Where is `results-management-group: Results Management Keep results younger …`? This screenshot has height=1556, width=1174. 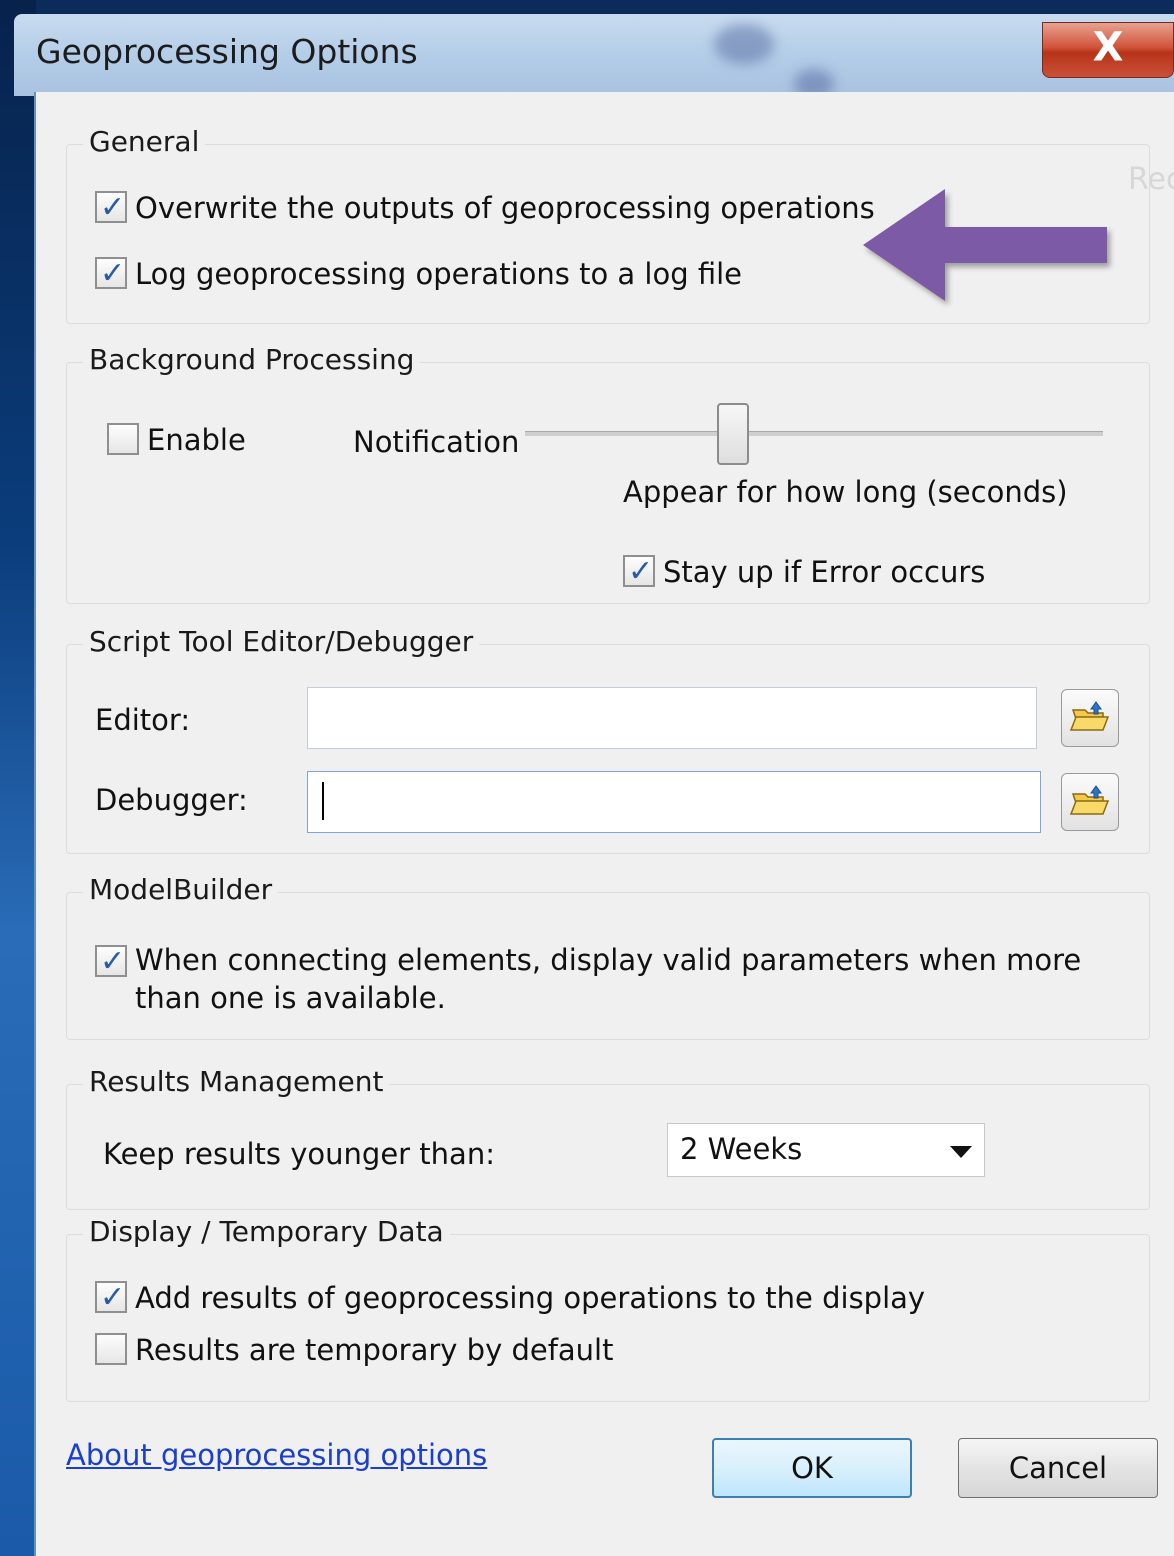 results-management-group: Results Management Keep results younger … is located at coordinates (608, 1137).